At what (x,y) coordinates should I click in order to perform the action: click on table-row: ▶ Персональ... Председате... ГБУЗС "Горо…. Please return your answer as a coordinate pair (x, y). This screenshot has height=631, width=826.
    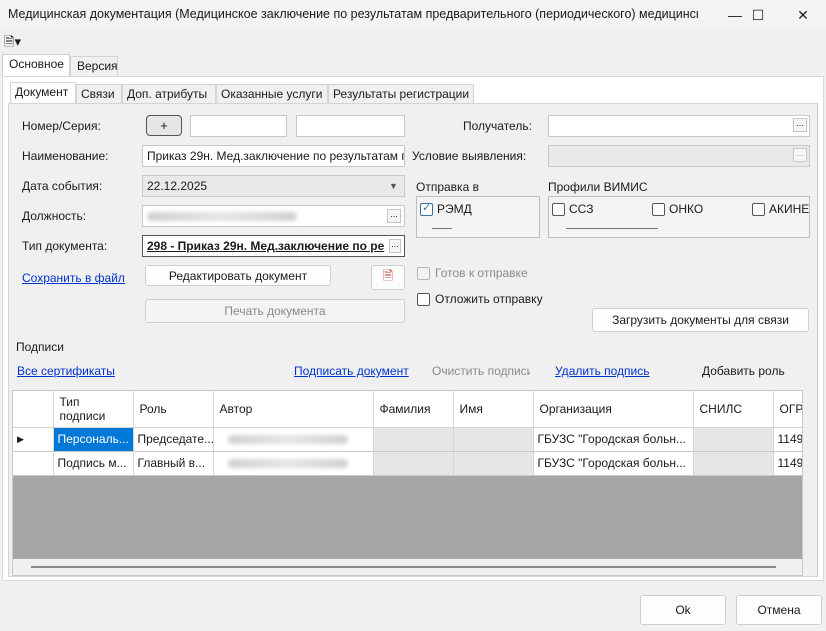
    Looking at the image, I should click on (407, 439).